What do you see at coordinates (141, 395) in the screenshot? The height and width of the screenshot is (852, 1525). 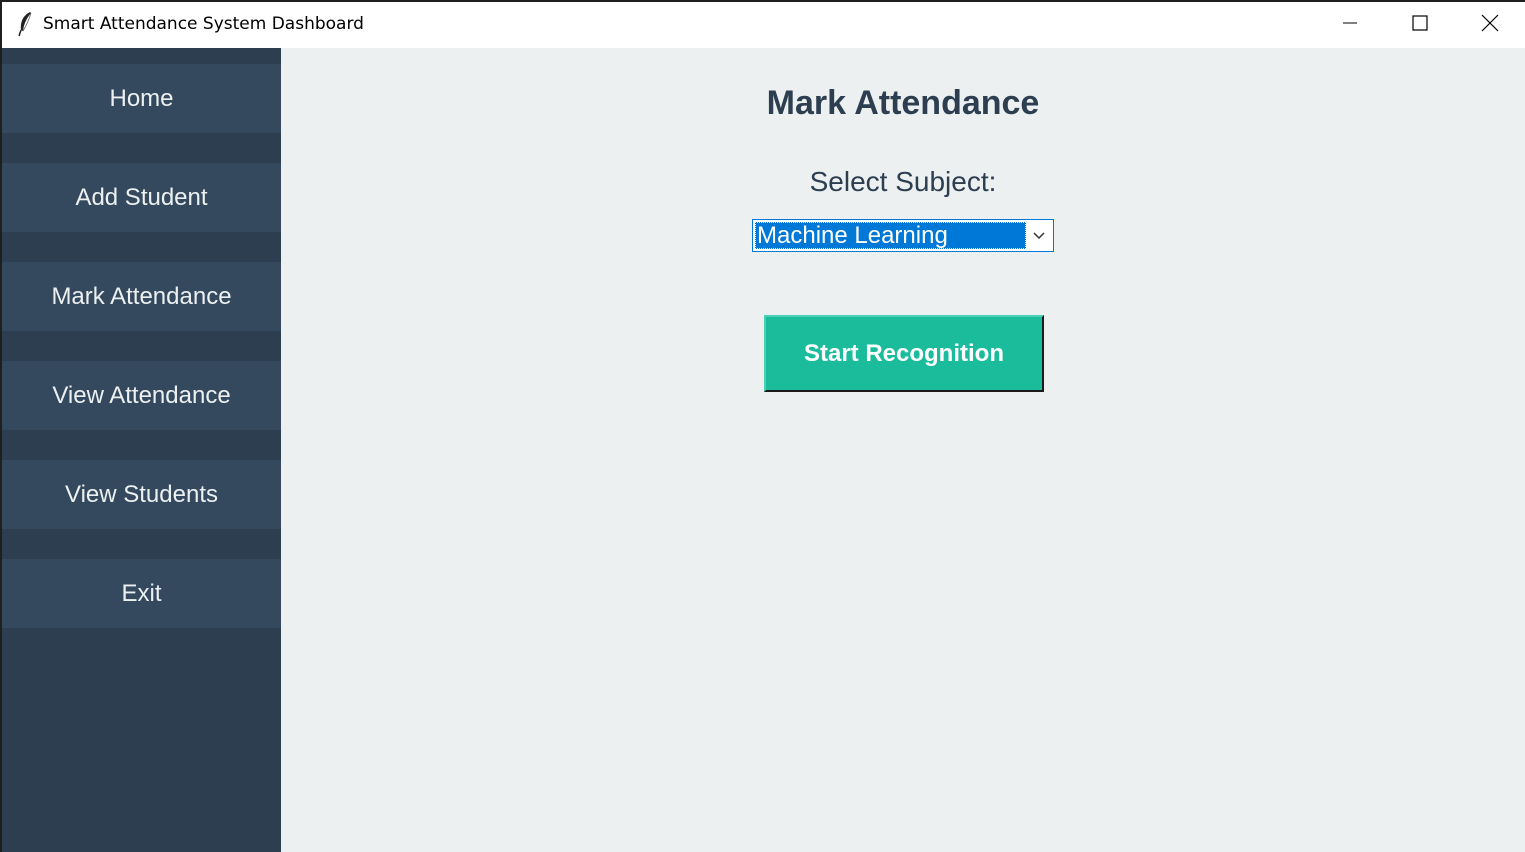 I see `sidebar-item-view-attendance: View Attendance` at bounding box center [141, 395].